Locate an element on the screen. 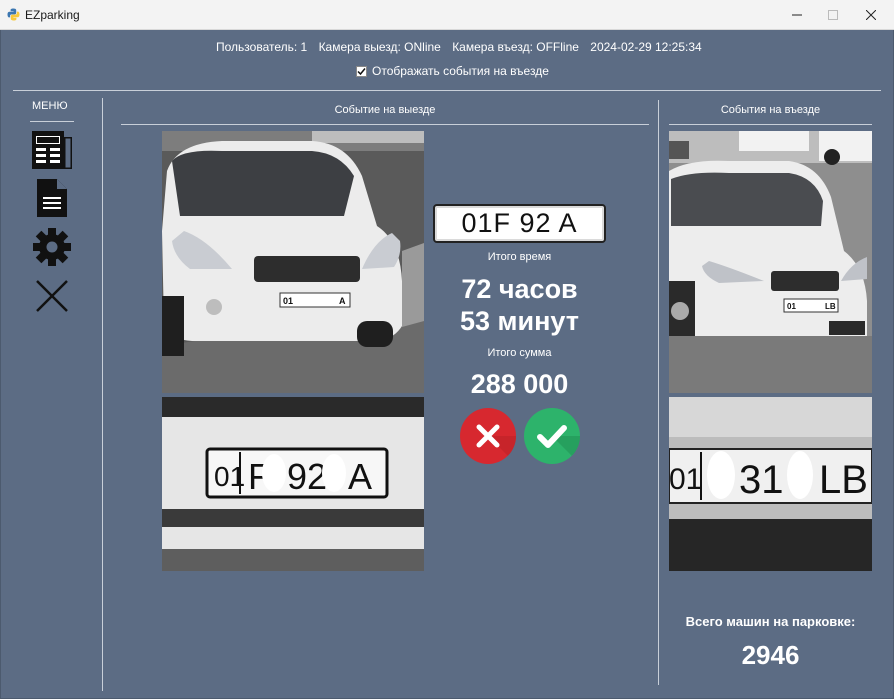  plate-number-display: 01F 92 A is located at coordinates (519, 223).